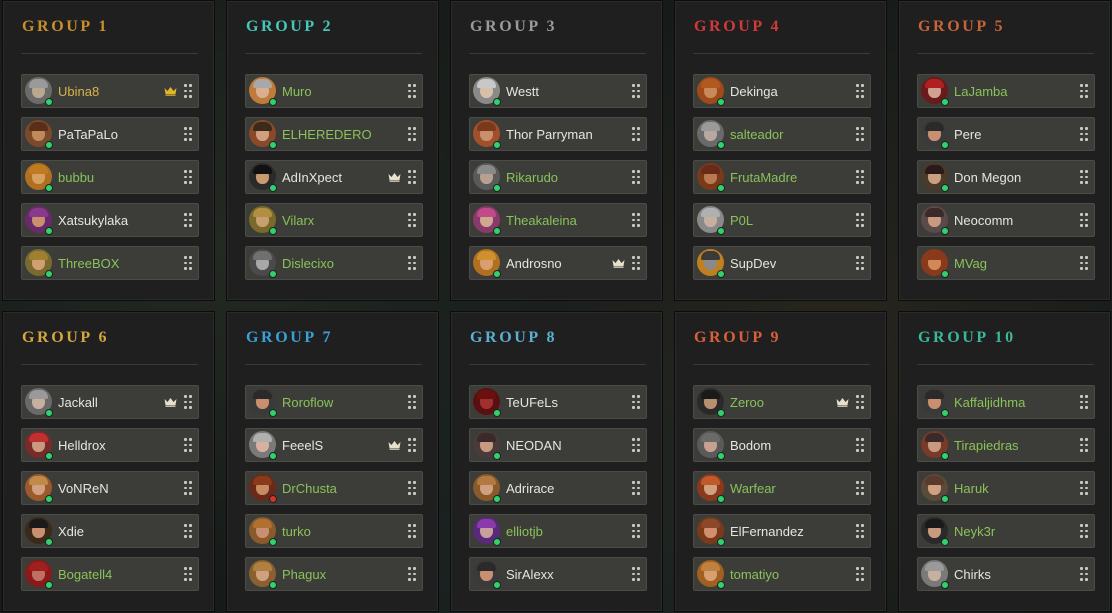 Image resolution: width=1112 pixels, height=613 pixels. I want to click on player-slot: Androsno, so click(558, 263).